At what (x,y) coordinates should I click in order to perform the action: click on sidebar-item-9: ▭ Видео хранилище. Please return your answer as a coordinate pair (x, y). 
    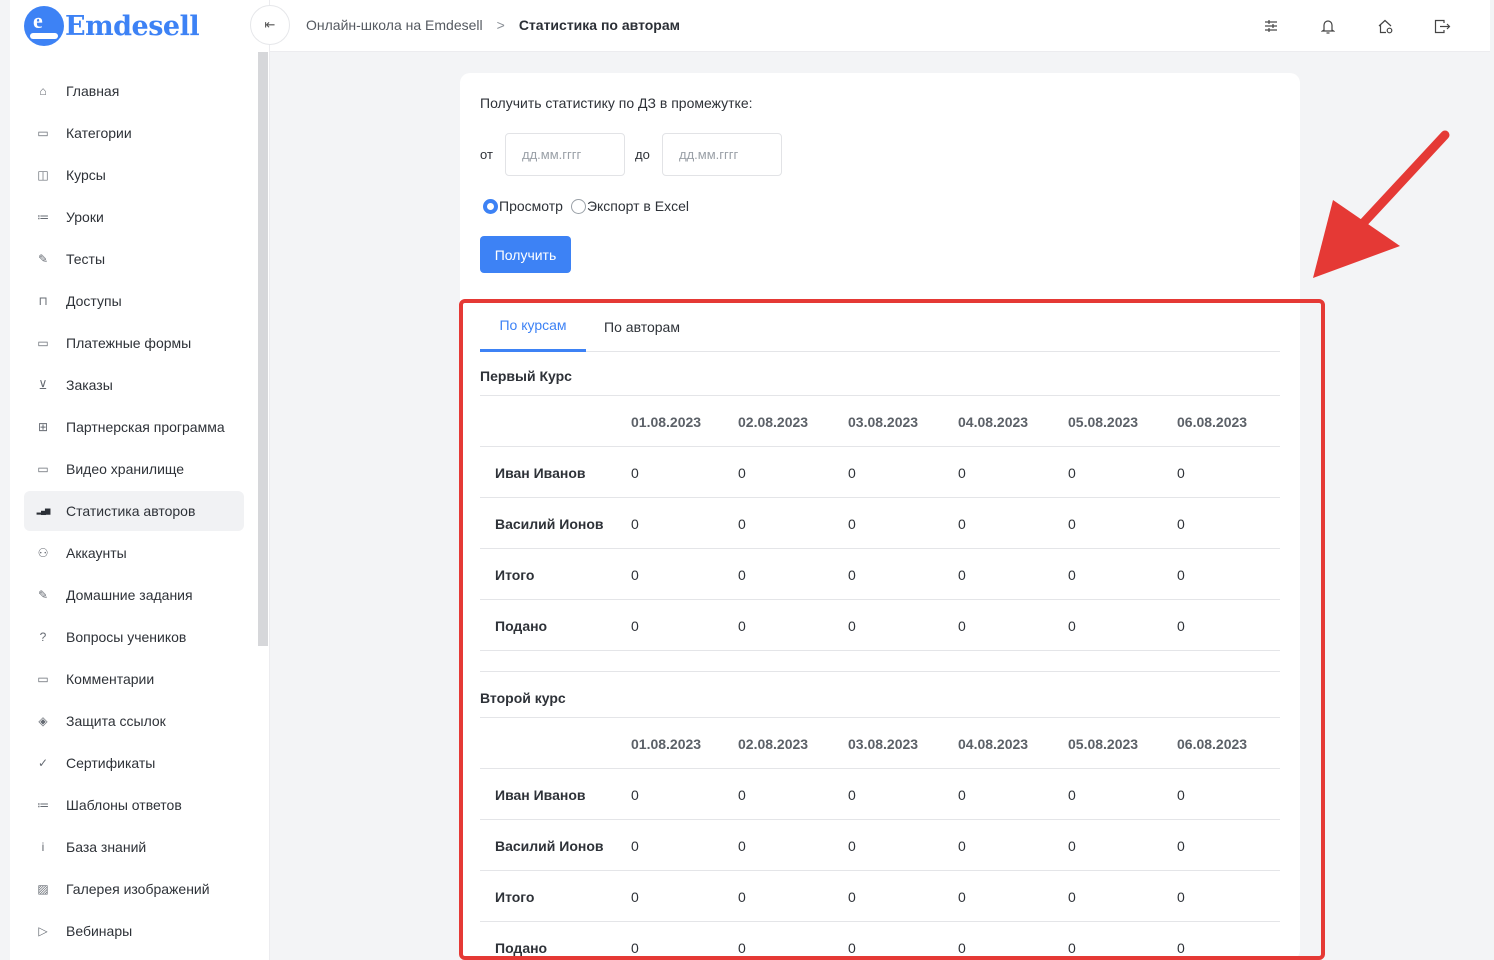
    Looking at the image, I should click on (134, 469).